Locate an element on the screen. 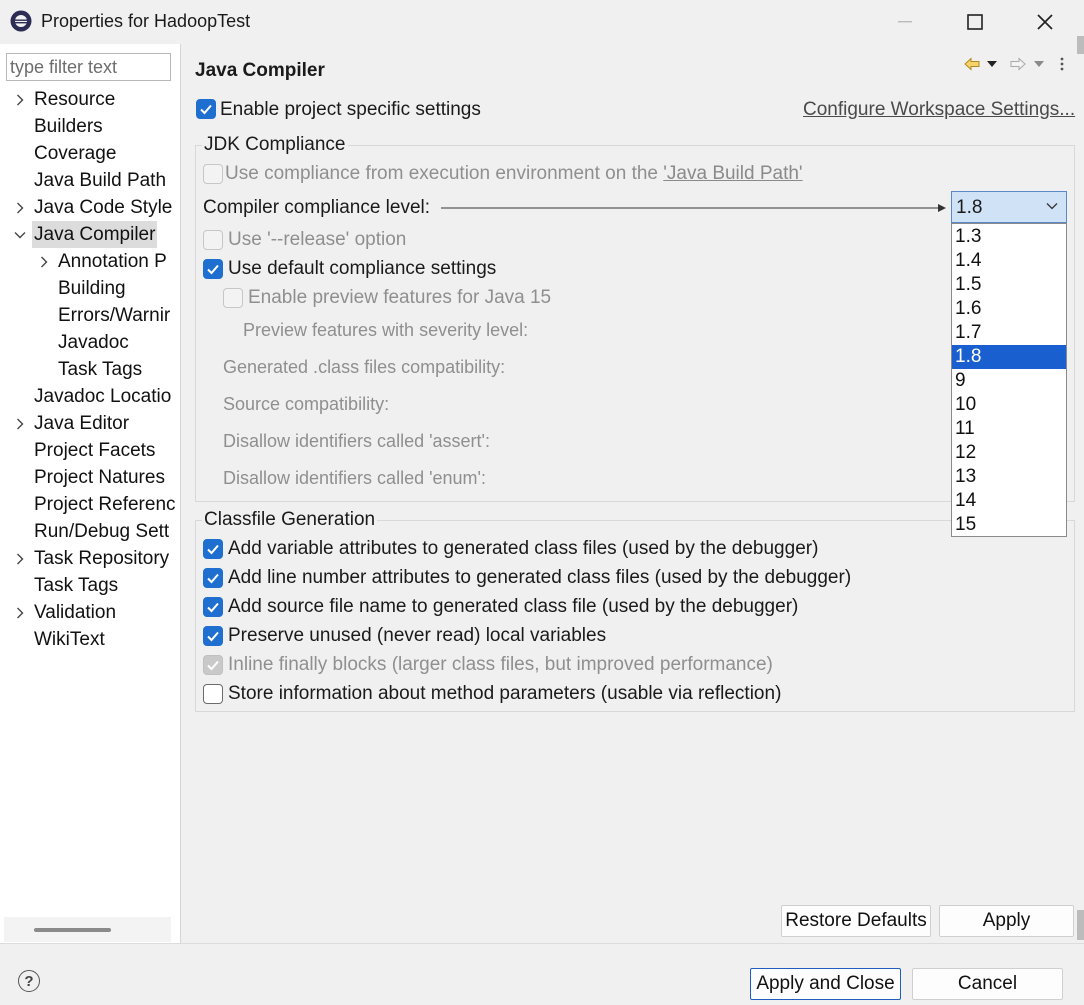  back-dropdown-button is located at coordinates (992, 64).